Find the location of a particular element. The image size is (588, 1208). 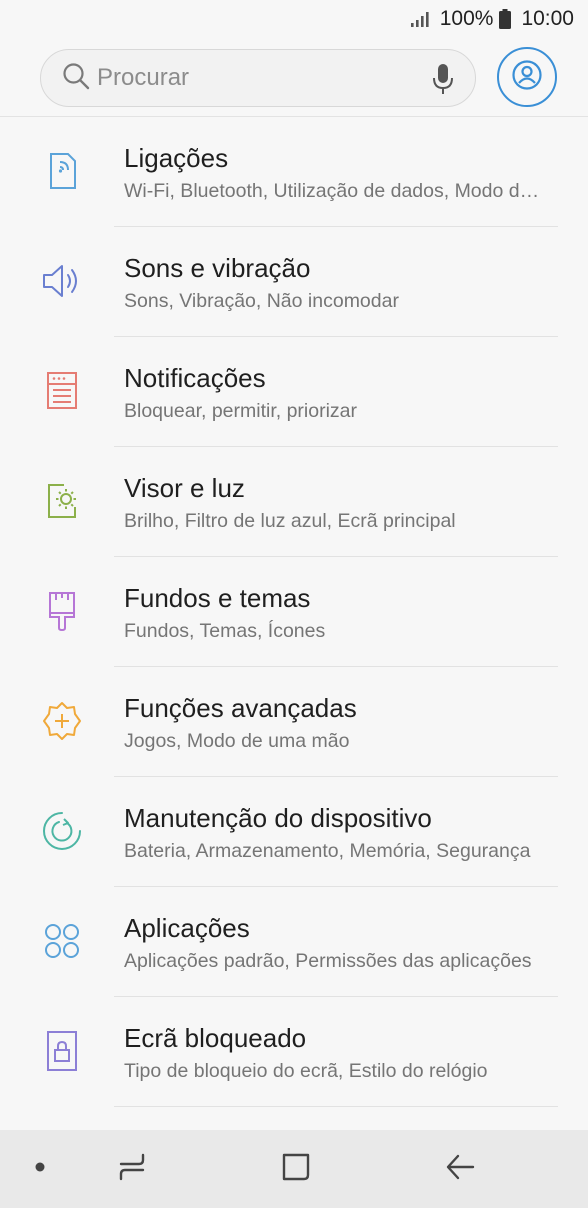

settings-item-subtitle: Bloquear, permitir, priorizar is located at coordinates (241, 411).